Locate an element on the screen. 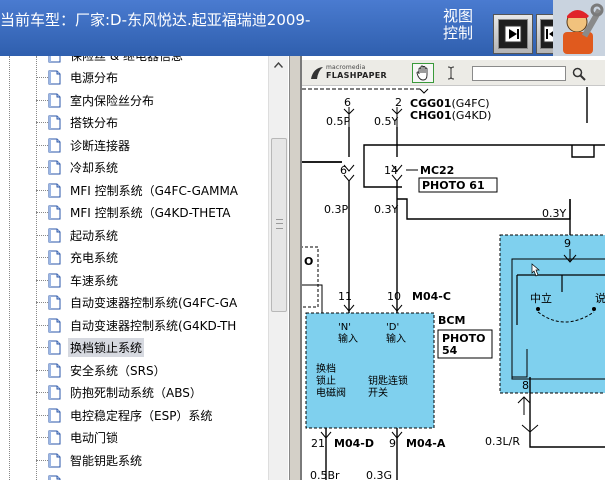 This screenshot has width=605, height=480. tree-item: 电源分布 is located at coordinates (78, 78).